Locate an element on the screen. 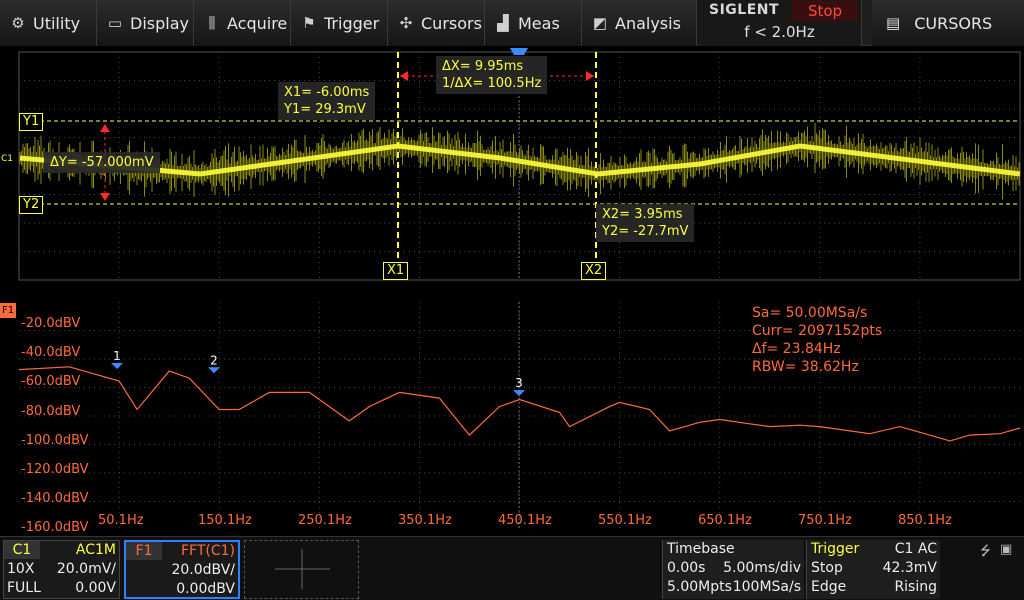 This screenshot has height=600, width=1024. x2-time-value: X2= 3.95ms is located at coordinates (642, 214).